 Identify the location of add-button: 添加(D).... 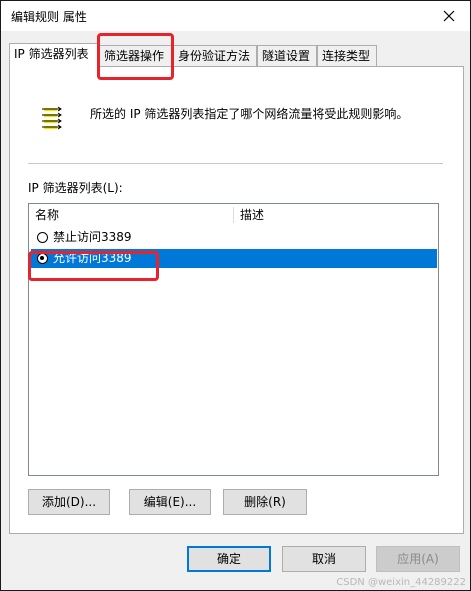
(69, 502).